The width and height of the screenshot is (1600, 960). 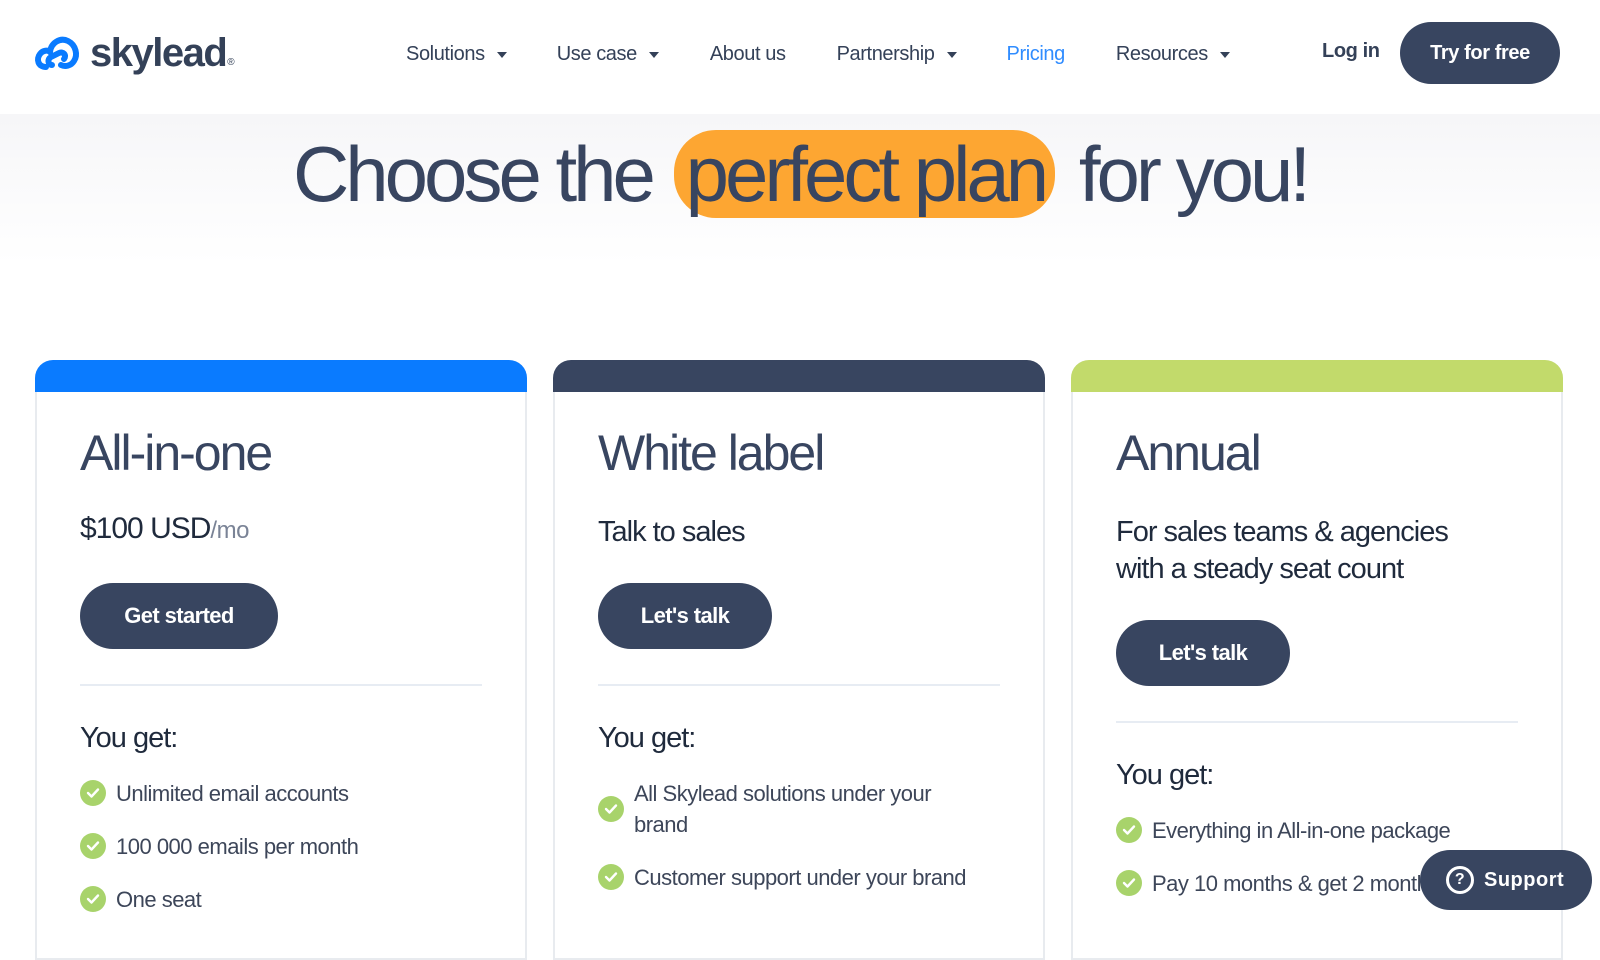 What do you see at coordinates (1161, 53) in the screenshot?
I see `nav-label: Resources` at bounding box center [1161, 53].